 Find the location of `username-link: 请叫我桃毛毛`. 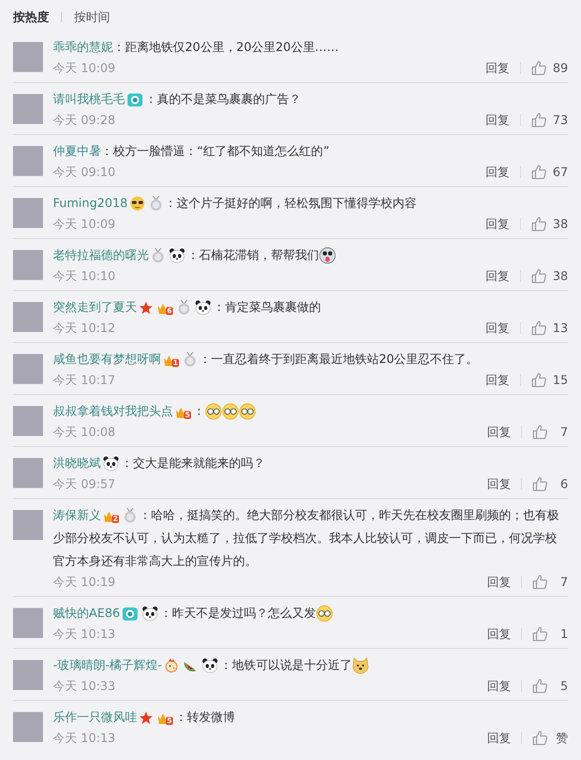

username-link: 请叫我桃毛毛 is located at coordinates (89, 99).